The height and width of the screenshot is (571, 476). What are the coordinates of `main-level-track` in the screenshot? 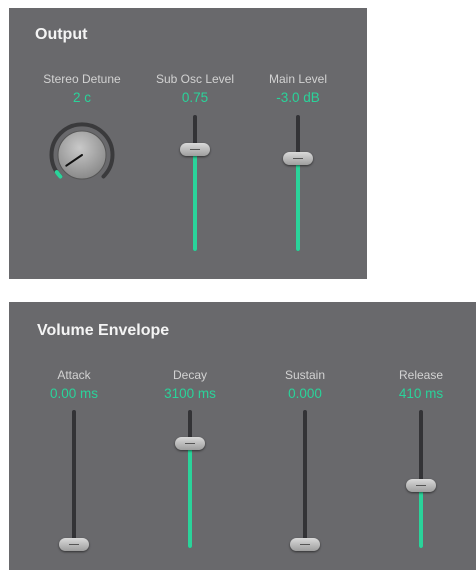 It's located at (298, 183).